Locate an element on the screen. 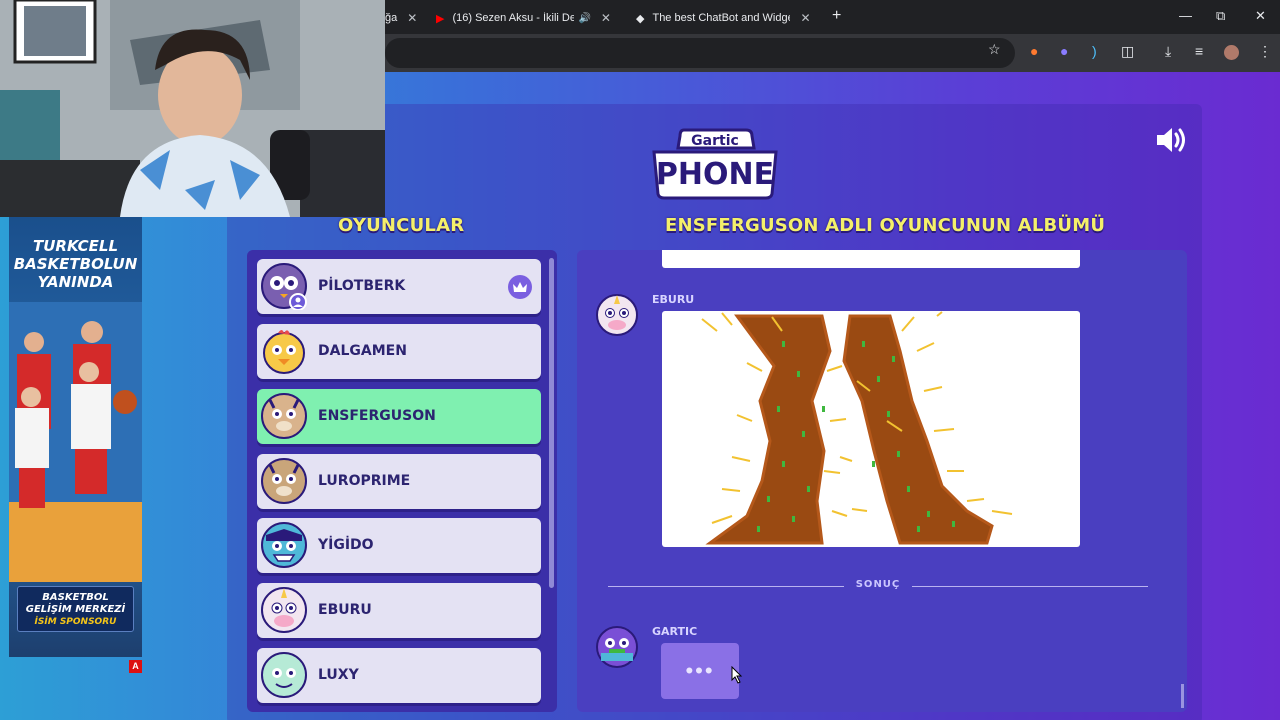 The image size is (1280, 720). logo-bottom-text: PHONE is located at coordinates (715, 174).